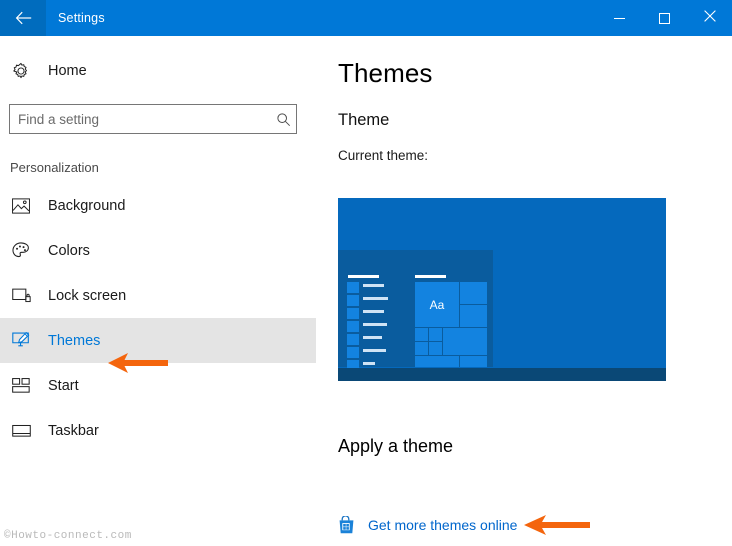  Describe the element at coordinates (27, 385) in the screenshot. I see `start-tiles-icon` at that location.